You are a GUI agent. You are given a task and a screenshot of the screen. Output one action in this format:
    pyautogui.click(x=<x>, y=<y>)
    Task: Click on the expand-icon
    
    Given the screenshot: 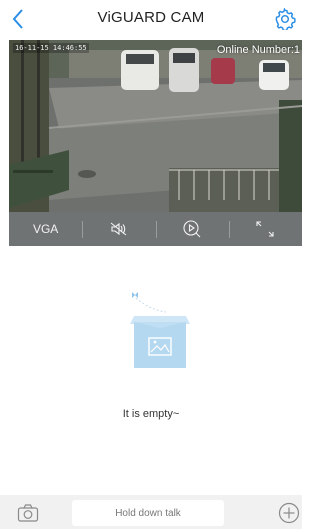 What is the action you would take?
    pyautogui.click(x=265, y=229)
    